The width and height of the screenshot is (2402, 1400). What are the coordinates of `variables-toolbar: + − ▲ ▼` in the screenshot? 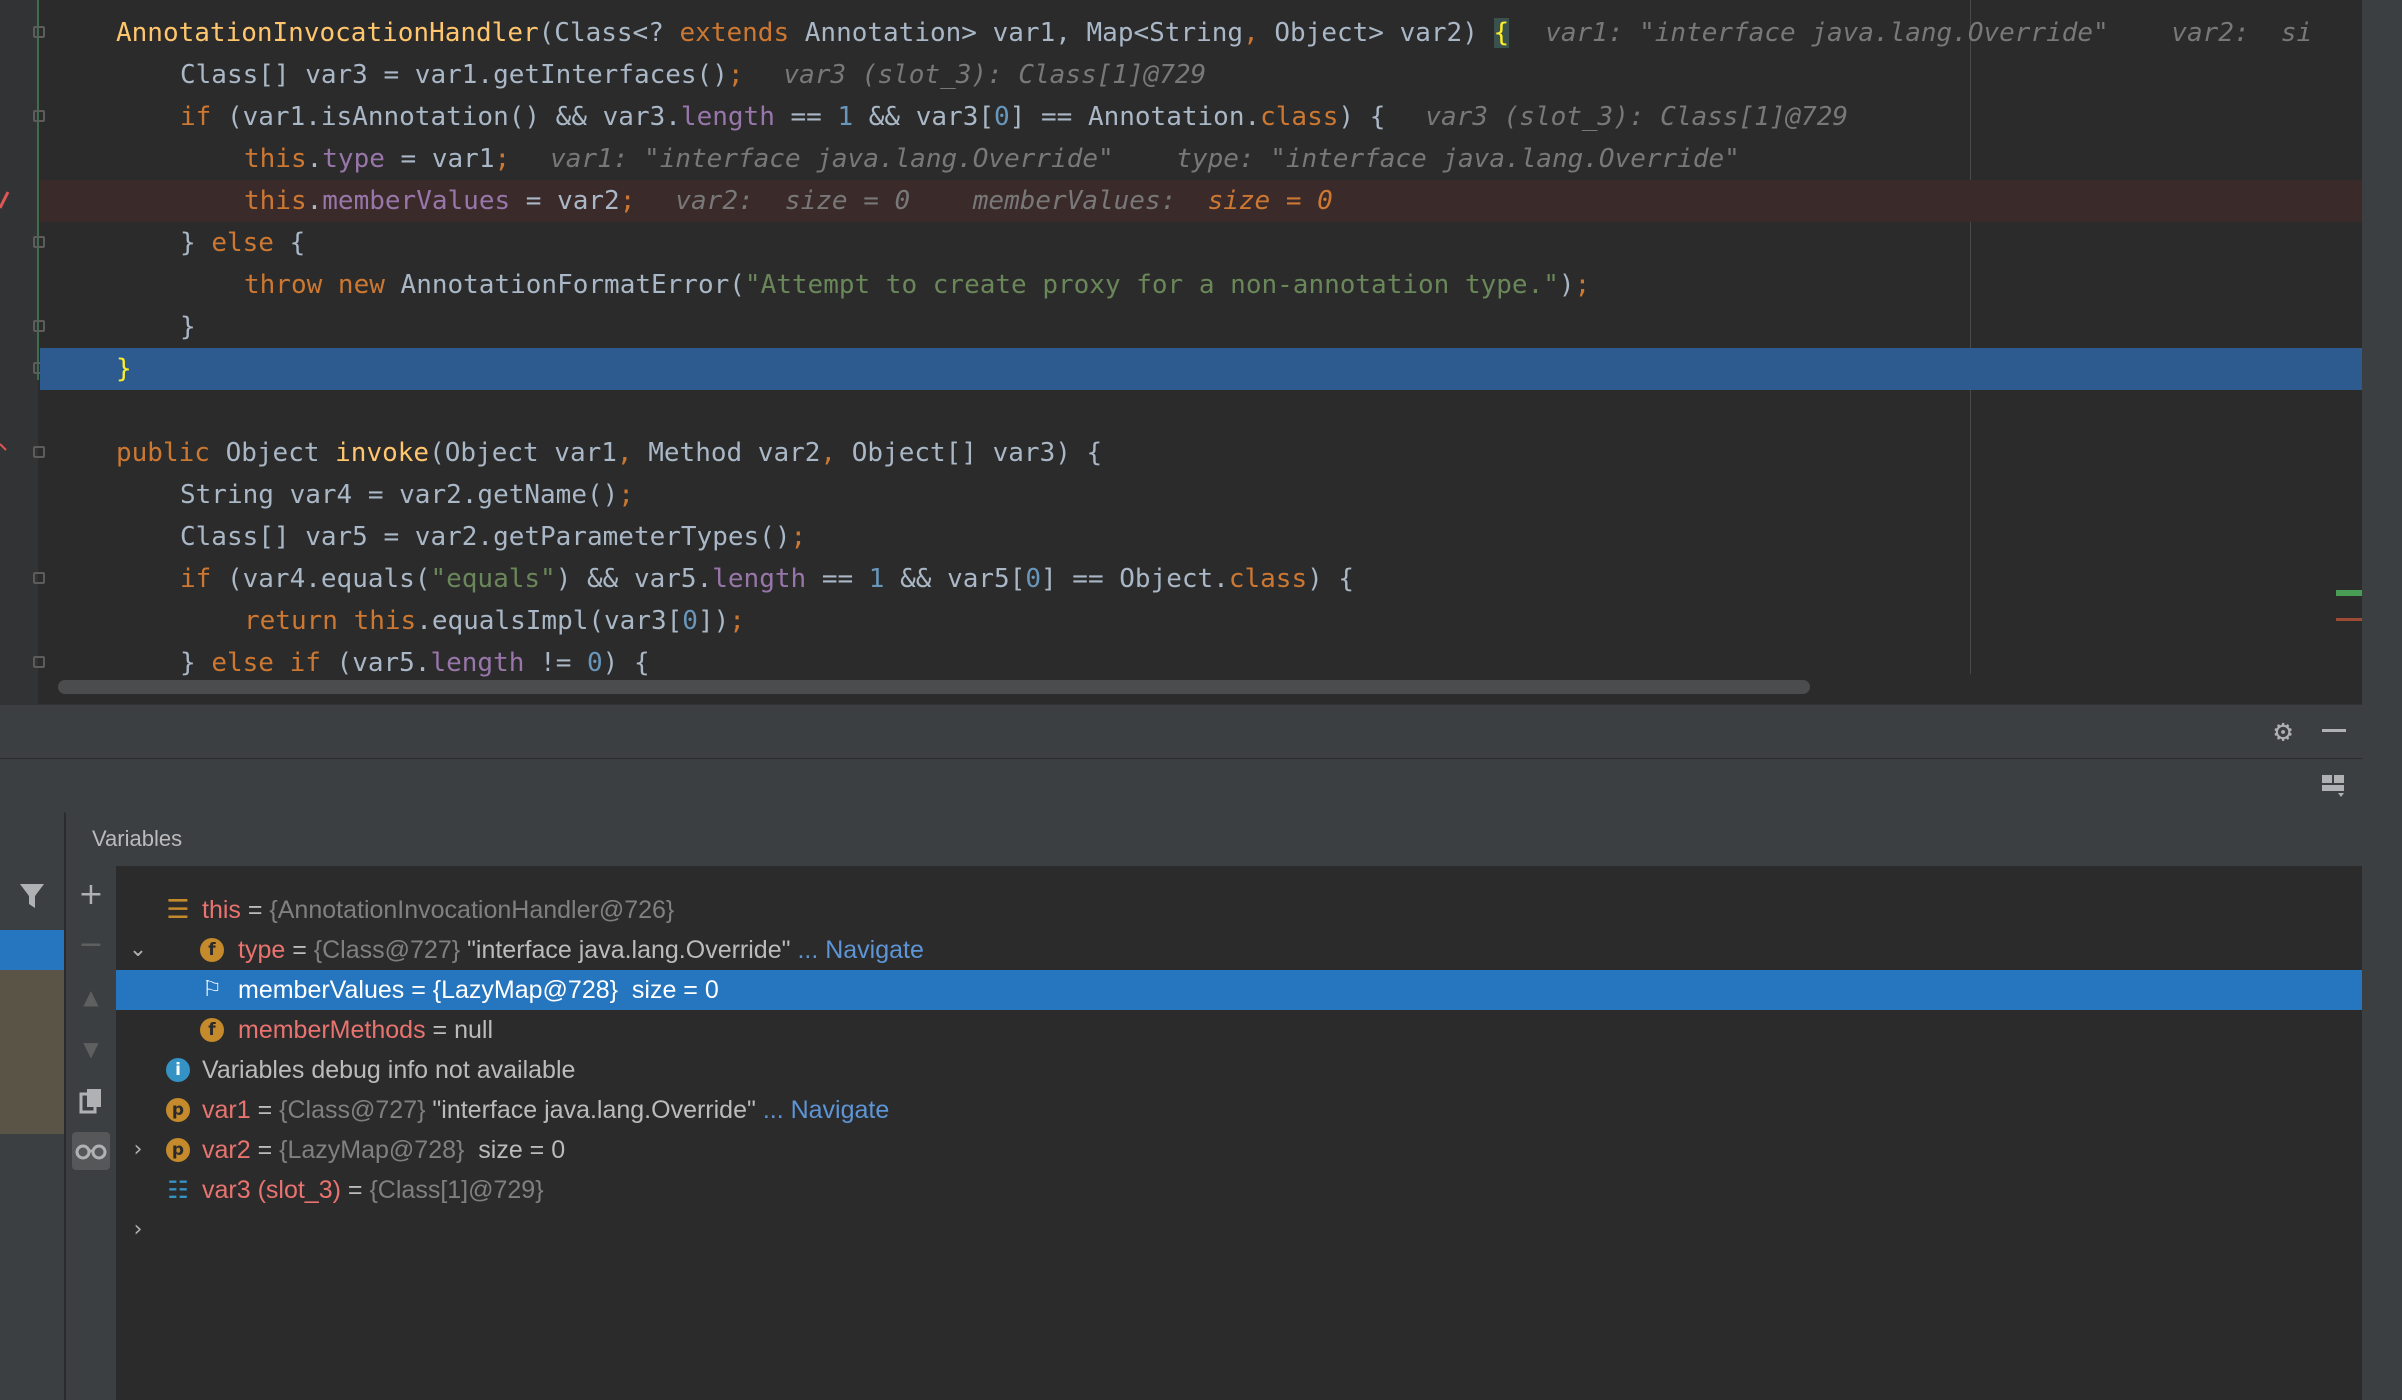 It's located at (91, 1133).